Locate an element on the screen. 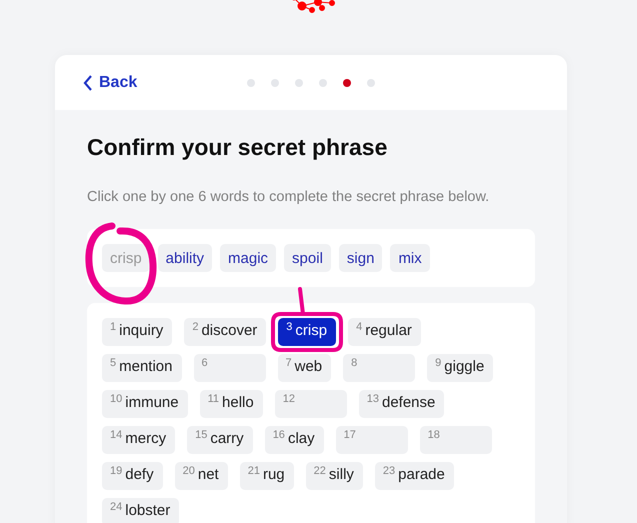 The width and height of the screenshot is (637, 523). word-chip: magic is located at coordinates (248, 258).